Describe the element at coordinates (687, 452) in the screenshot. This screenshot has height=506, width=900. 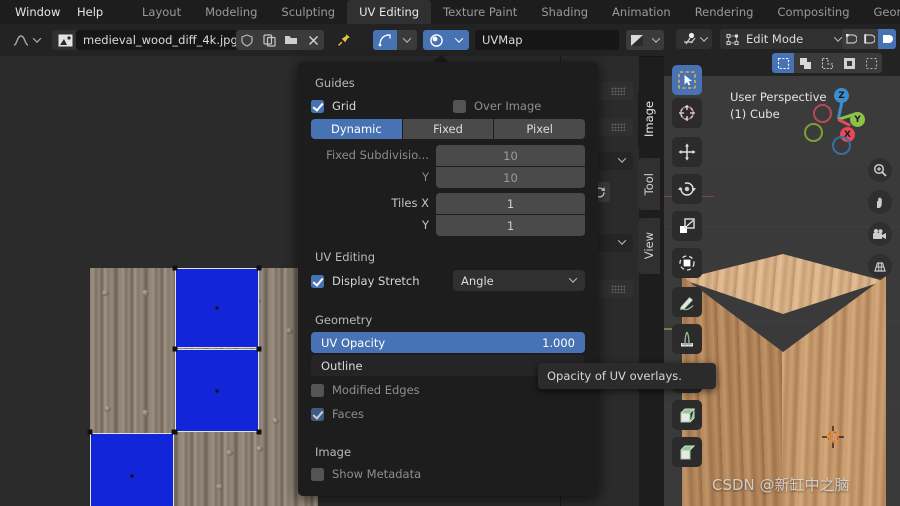
I see `inset-faces-tool-button` at that location.